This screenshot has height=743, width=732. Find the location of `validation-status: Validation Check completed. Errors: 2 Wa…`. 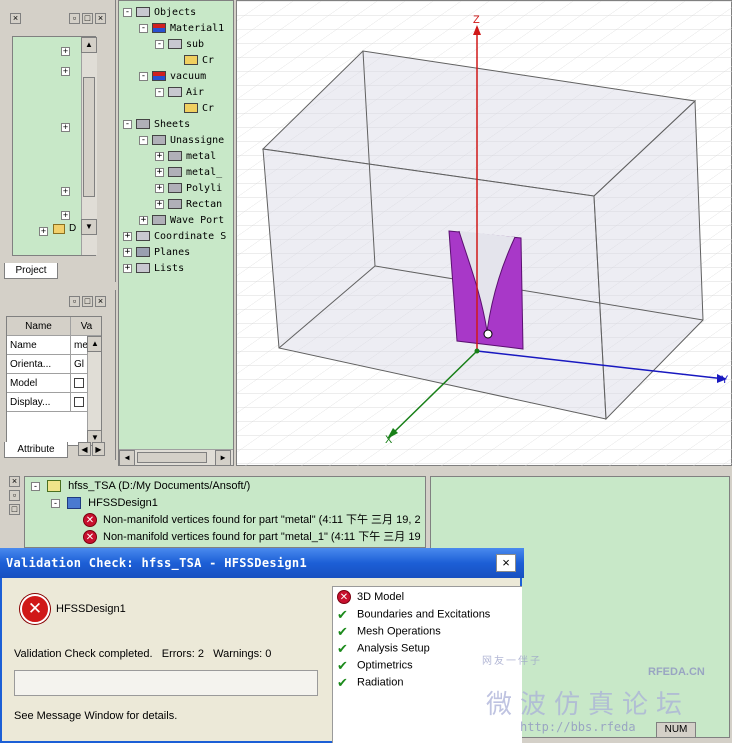

validation-status: Validation Check completed. Errors: 2 Wa… is located at coordinates (143, 654).